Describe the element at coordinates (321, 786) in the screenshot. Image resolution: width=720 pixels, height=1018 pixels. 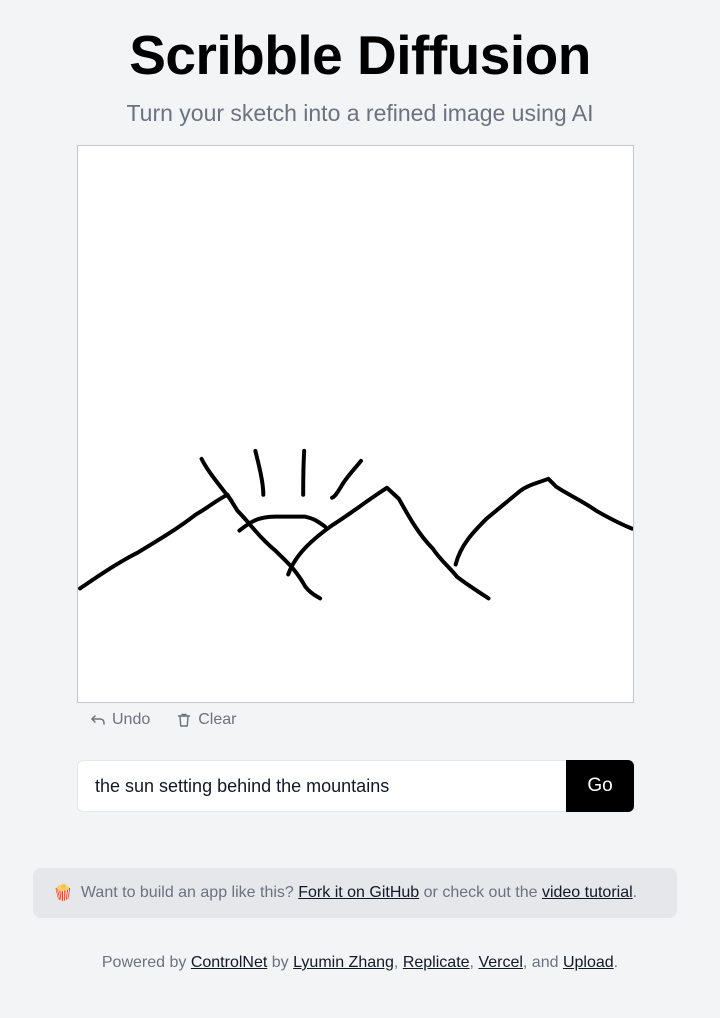
I see `prompt-input` at that location.